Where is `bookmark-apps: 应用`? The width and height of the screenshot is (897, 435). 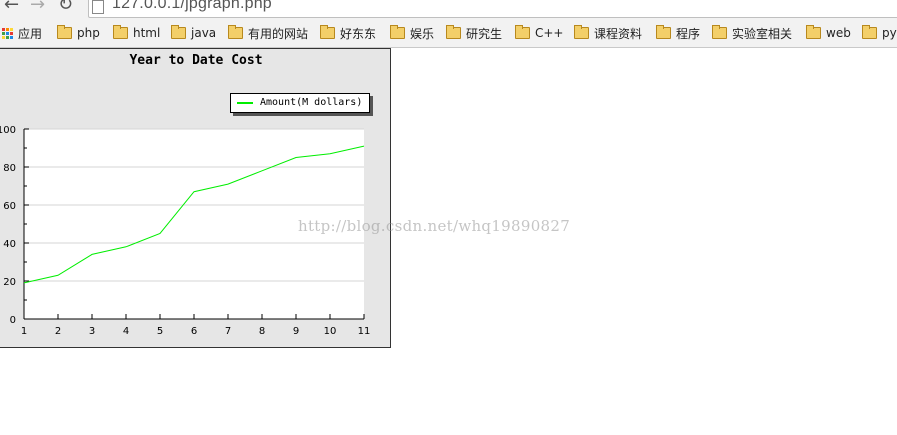 bookmark-apps: 应用 is located at coordinates (22, 33).